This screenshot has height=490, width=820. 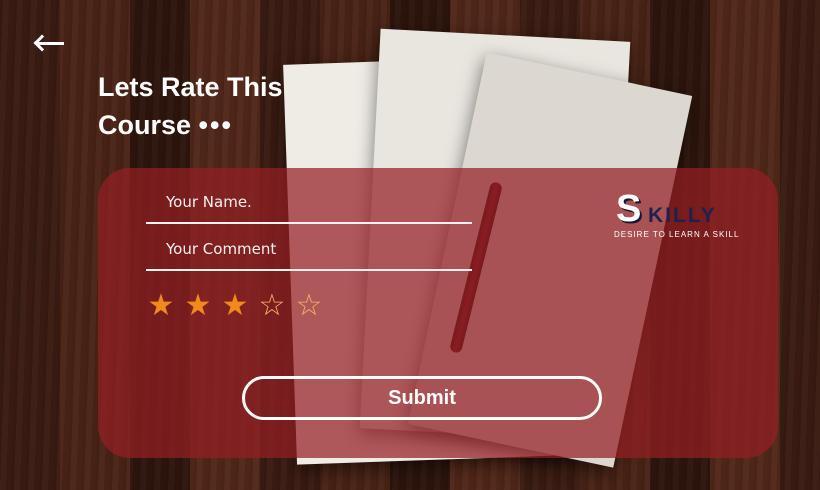 What do you see at coordinates (165, 125) in the screenshot?
I see `title-line-2: Course •••` at bounding box center [165, 125].